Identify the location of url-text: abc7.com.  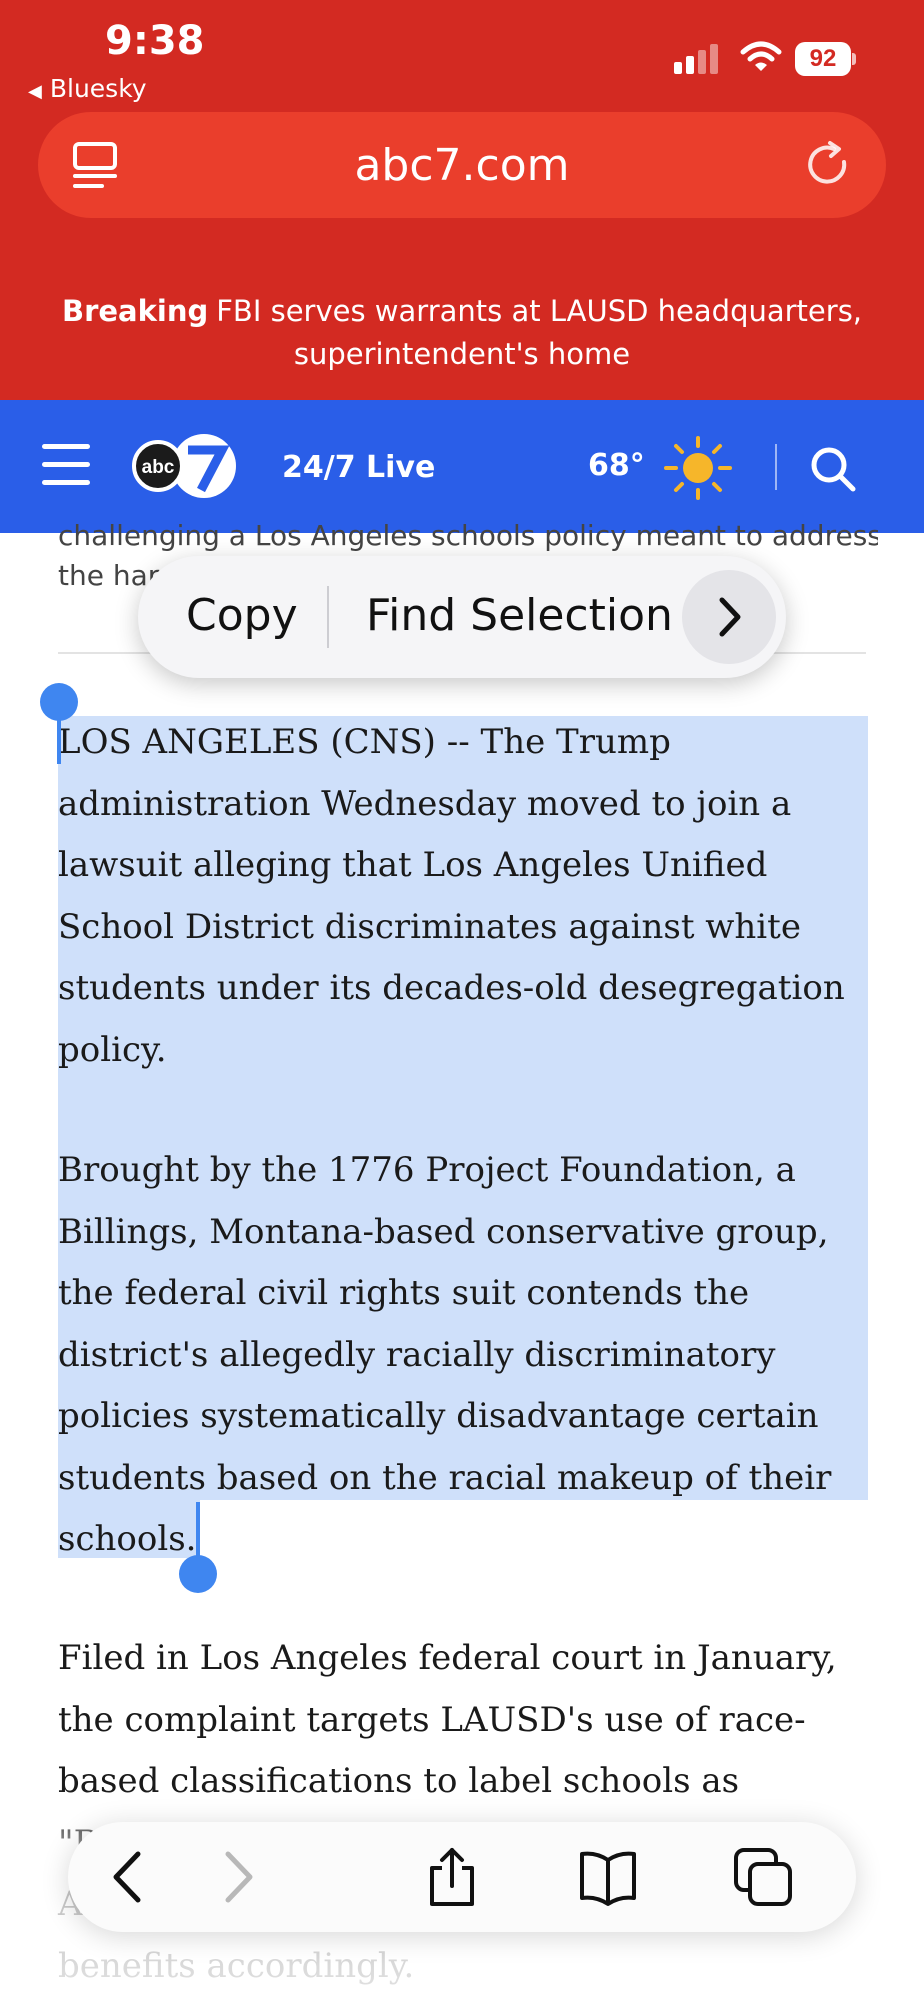
(462, 165).